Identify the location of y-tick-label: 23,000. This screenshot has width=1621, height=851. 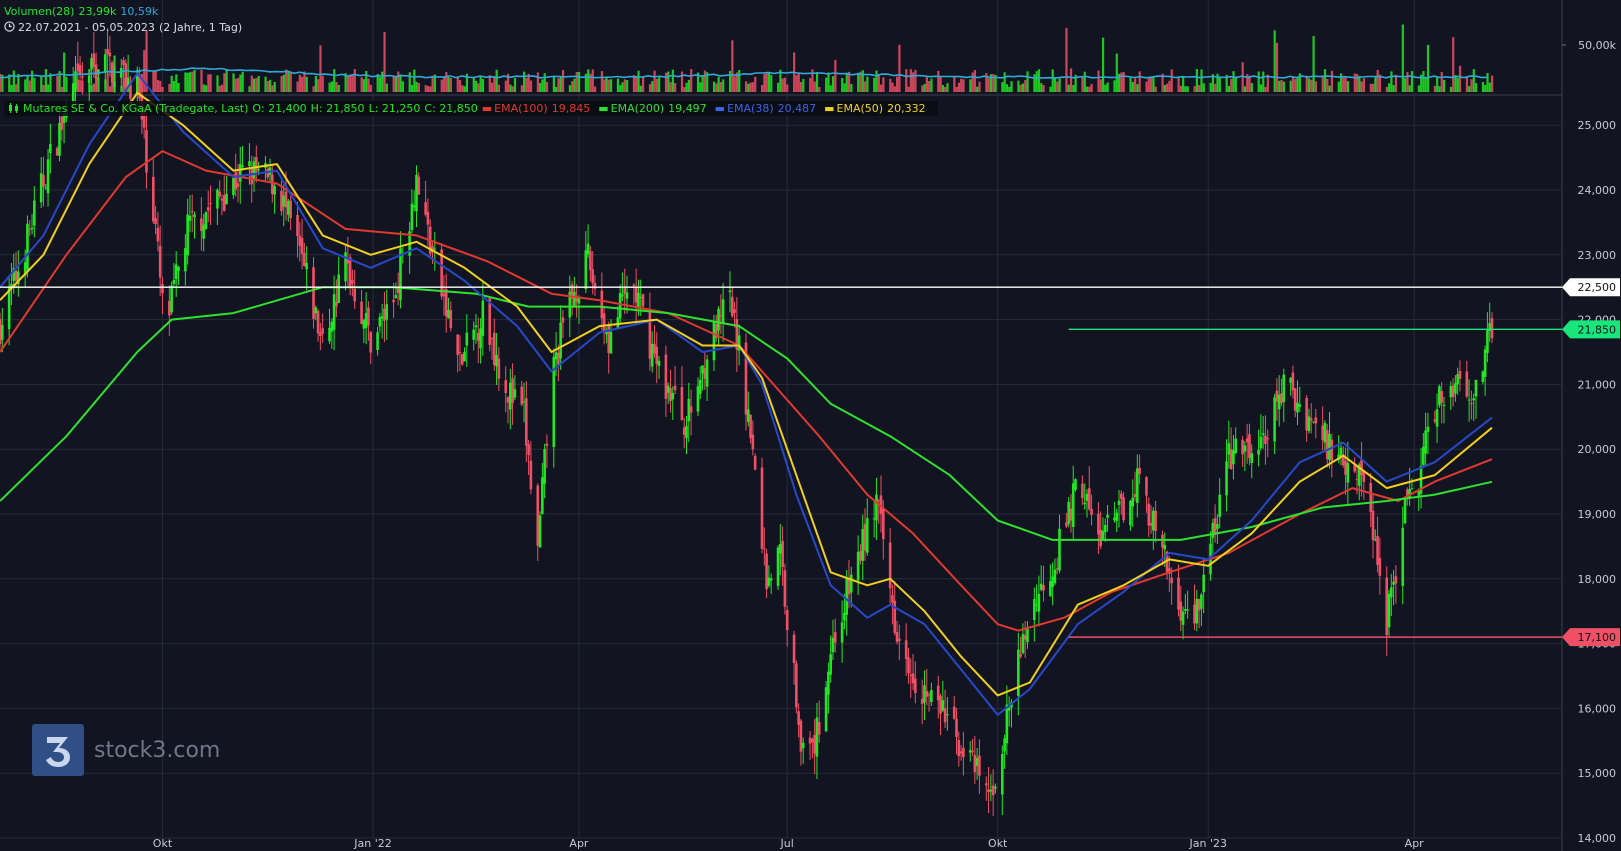
(1597, 255).